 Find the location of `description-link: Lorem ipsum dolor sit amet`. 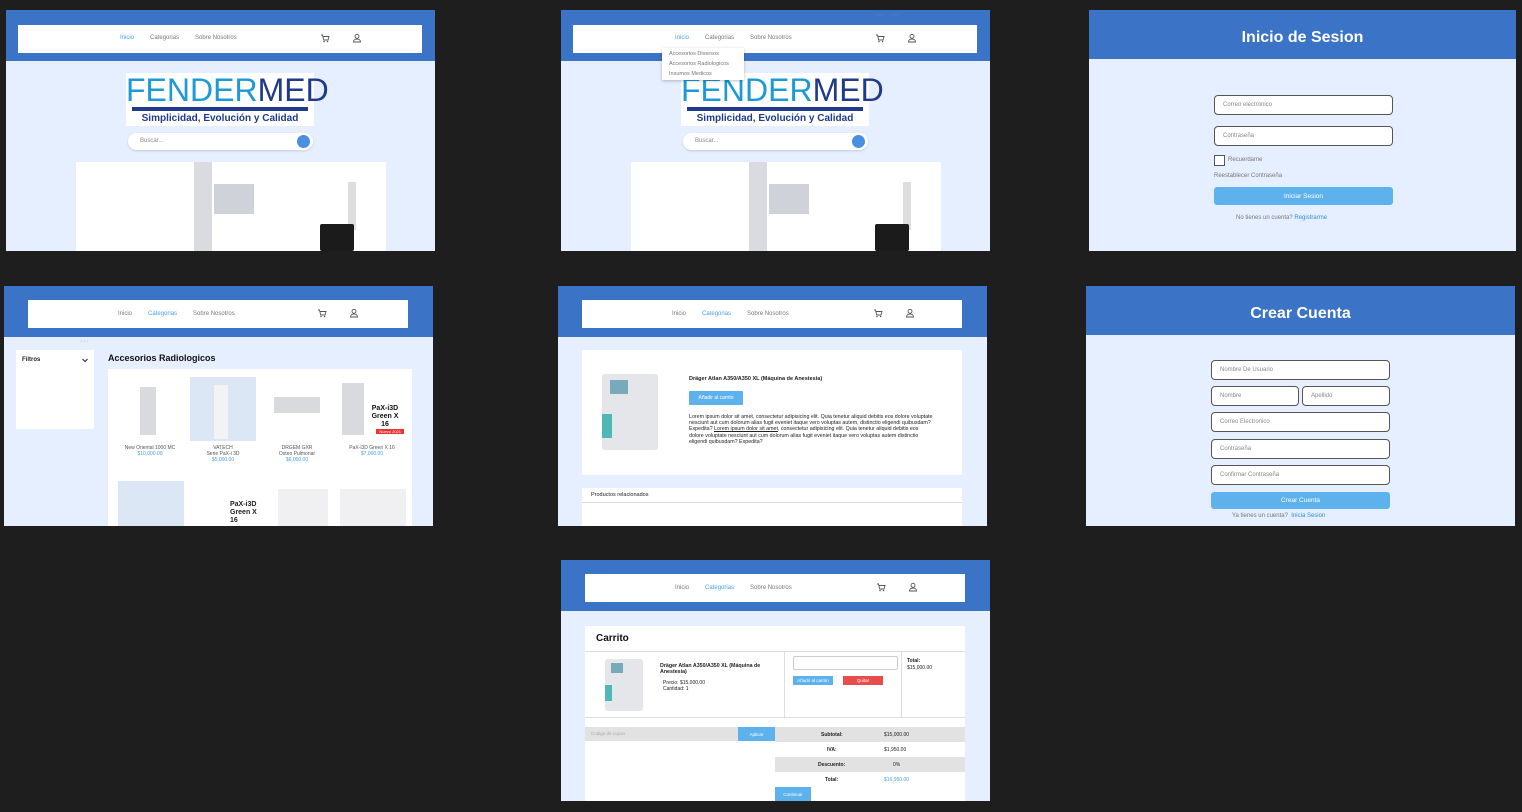

description-link: Lorem ipsum dolor sit amet is located at coordinates (746, 429).